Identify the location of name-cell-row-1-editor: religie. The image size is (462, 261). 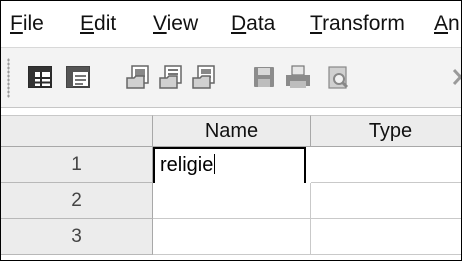
(188, 165).